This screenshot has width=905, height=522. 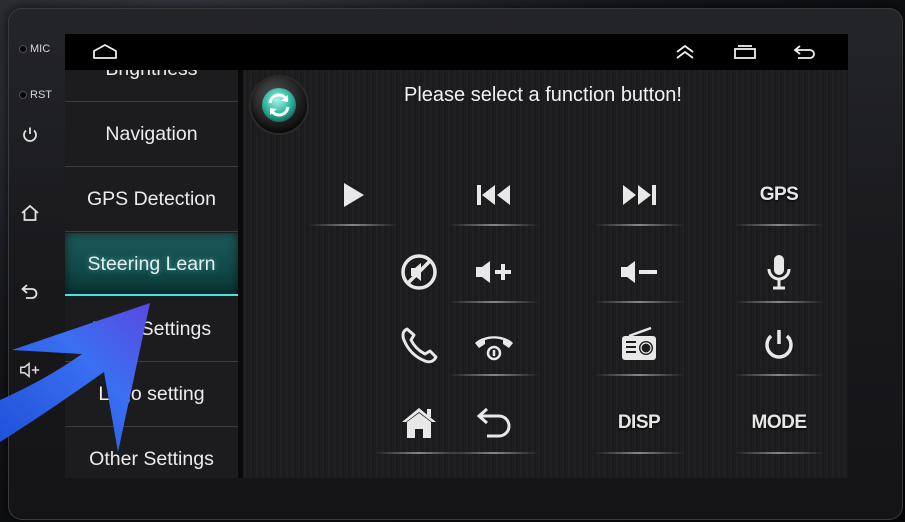 What do you see at coordinates (639, 195) in the screenshot?
I see `next-track-icon` at bounding box center [639, 195].